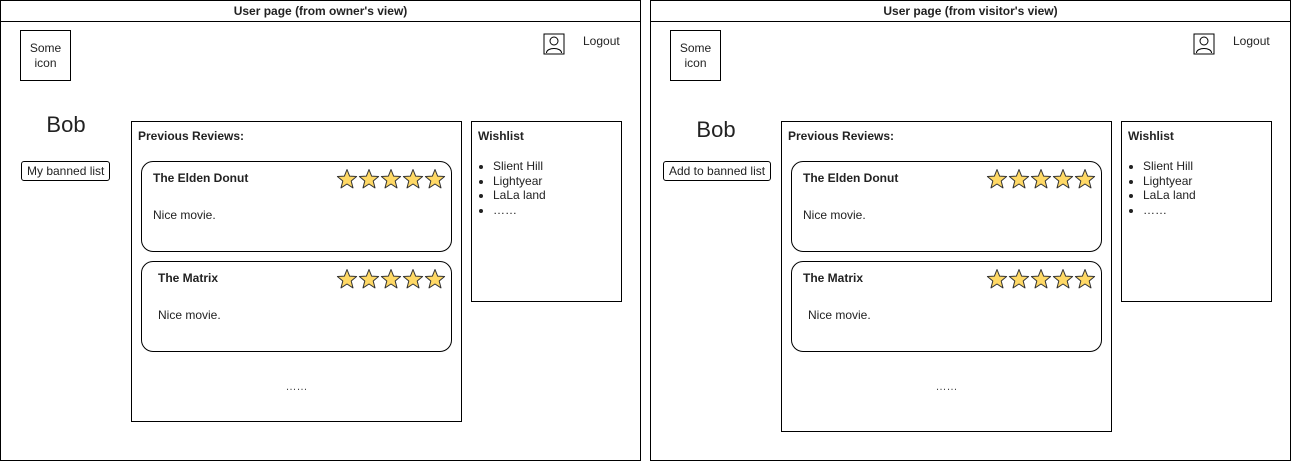 The image size is (1291, 461). Describe the element at coordinates (66, 171) in the screenshot. I see `banned-list-button: My banned list` at that location.